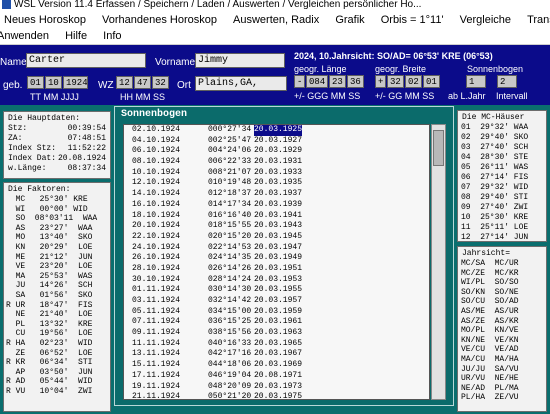 This screenshot has height=414, width=550. What do you see at coordinates (276, 205) in the screenshot?
I see `sonnenbogen-row: 16.10.1924 014°17'34 20.03.1939` at bounding box center [276, 205].